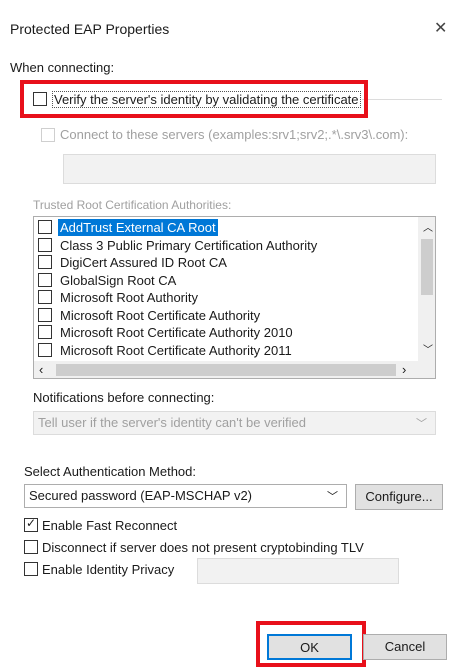 The width and height of the screenshot is (452, 668). What do you see at coordinates (226, 280) in the screenshot?
I see `list-item: GlobalSign Root CA` at bounding box center [226, 280].